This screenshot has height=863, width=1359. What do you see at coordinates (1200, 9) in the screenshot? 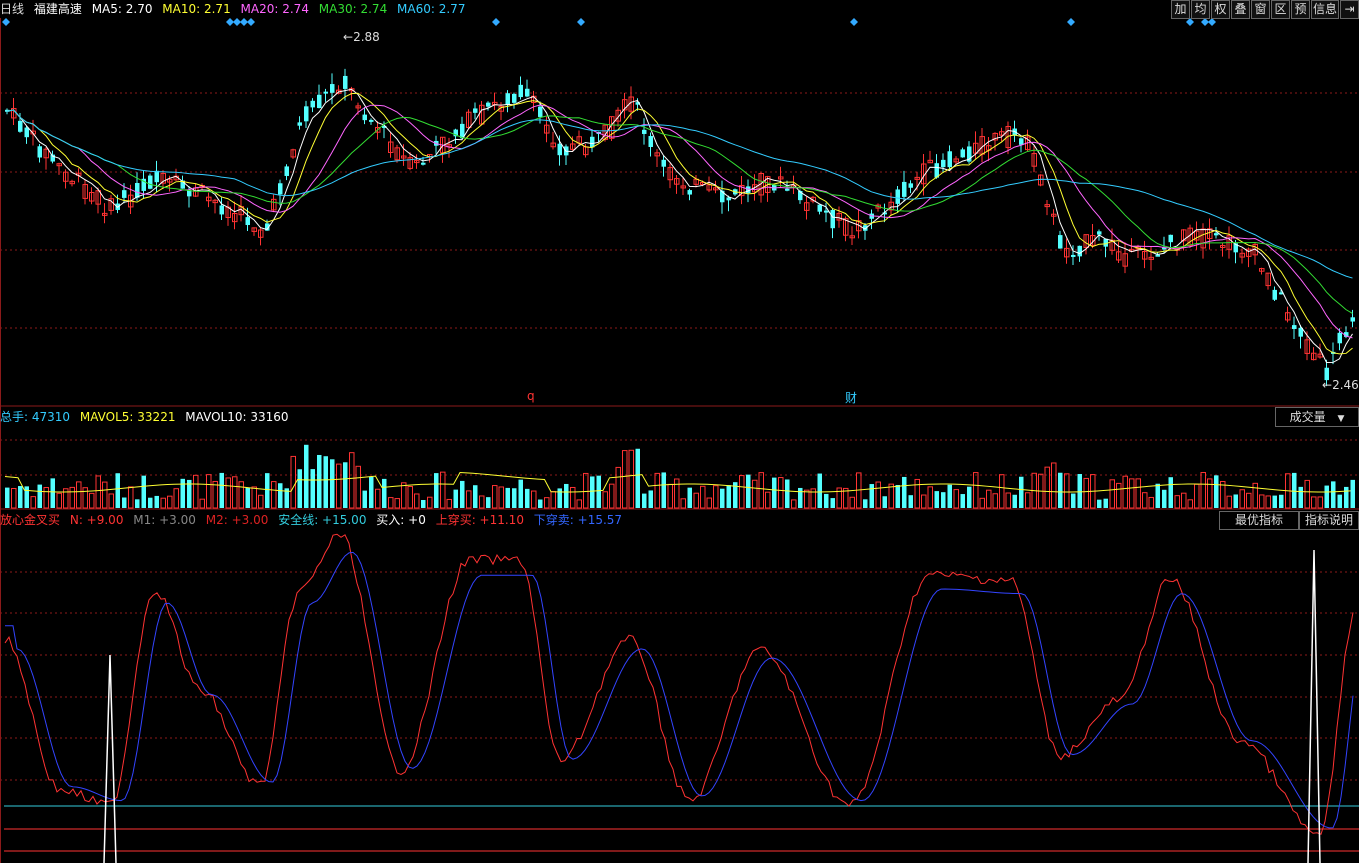
I see `toolbar-average-button: 均` at bounding box center [1200, 9].